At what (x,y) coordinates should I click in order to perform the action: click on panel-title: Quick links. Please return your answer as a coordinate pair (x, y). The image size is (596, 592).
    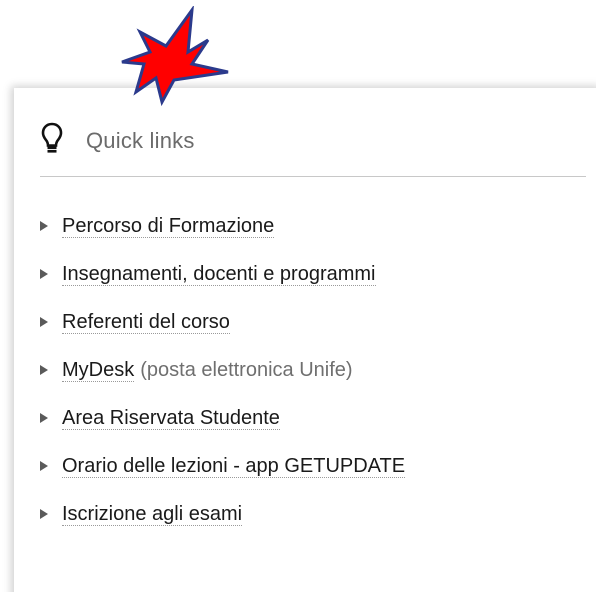
    Looking at the image, I should click on (140, 140).